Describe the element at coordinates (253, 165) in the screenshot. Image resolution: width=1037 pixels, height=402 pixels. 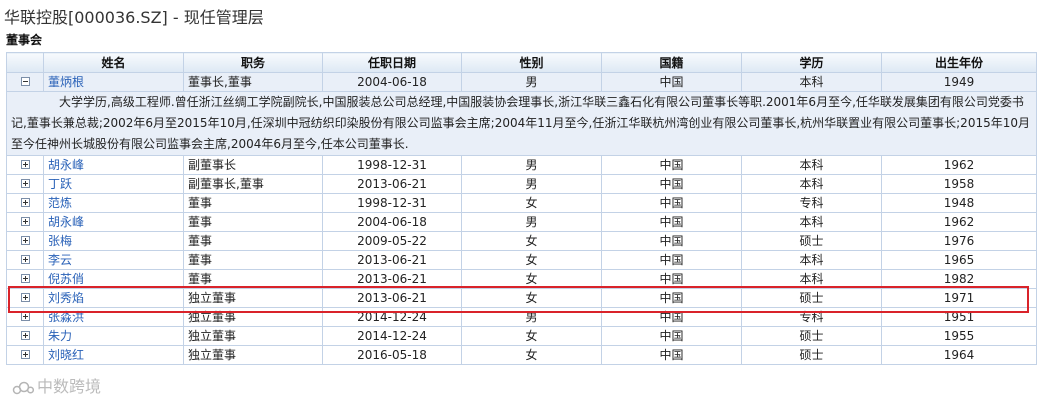
I see `position-cell: 副董事长` at that location.